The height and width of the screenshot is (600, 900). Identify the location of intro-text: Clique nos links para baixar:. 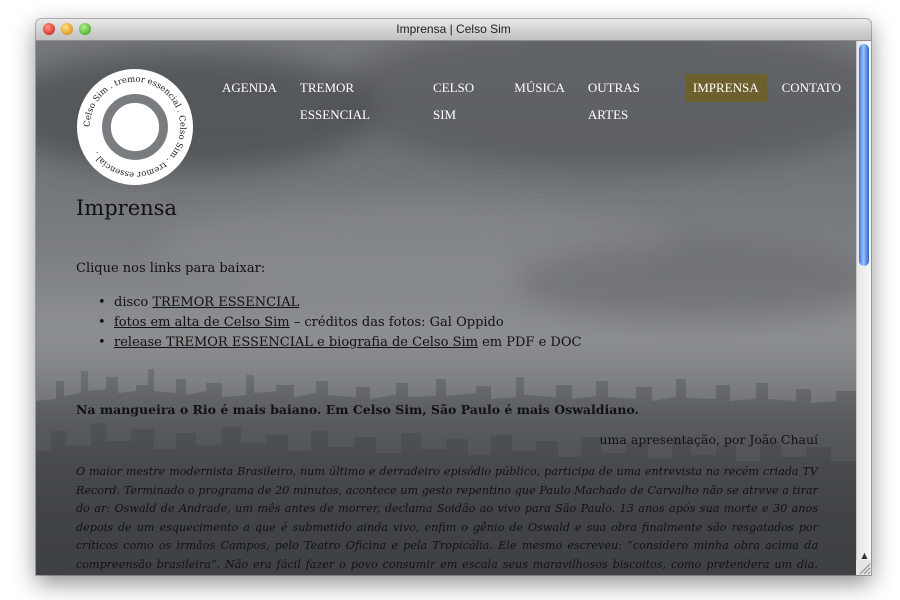
(171, 268).